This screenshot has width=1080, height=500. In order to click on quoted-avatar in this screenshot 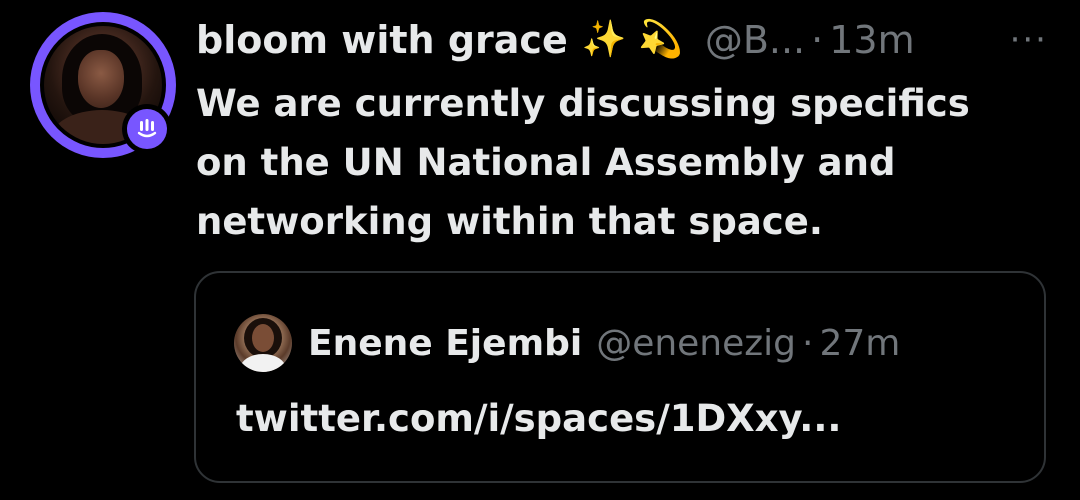, I will do `click(263, 343)`.